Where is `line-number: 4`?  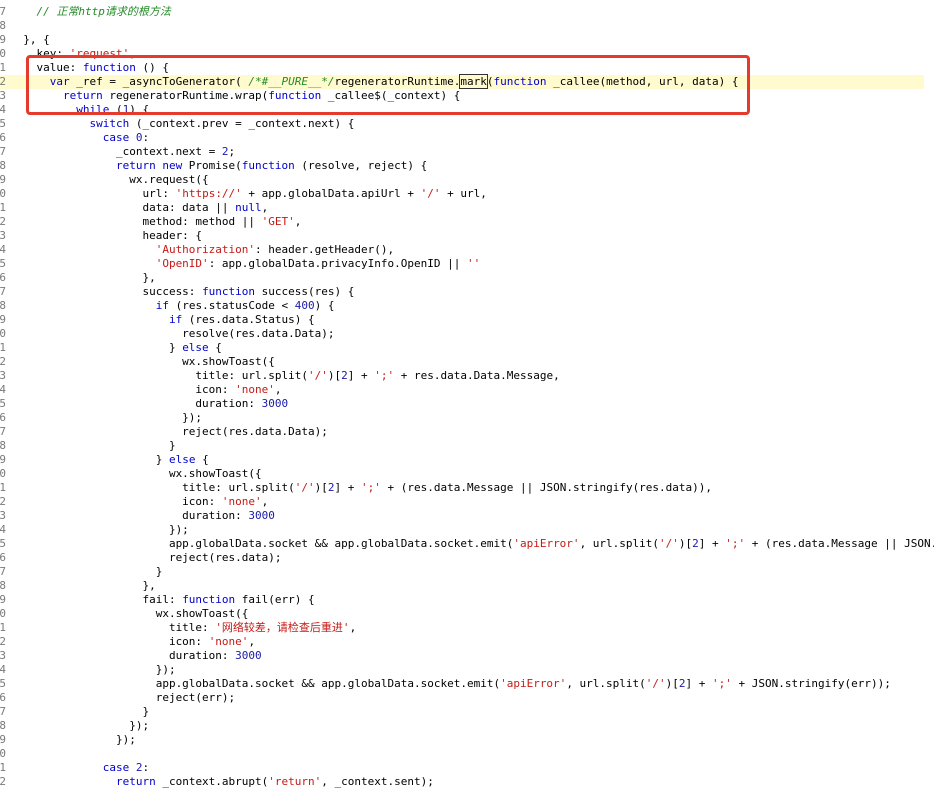
line-number: 4 is located at coordinates (3, 249).